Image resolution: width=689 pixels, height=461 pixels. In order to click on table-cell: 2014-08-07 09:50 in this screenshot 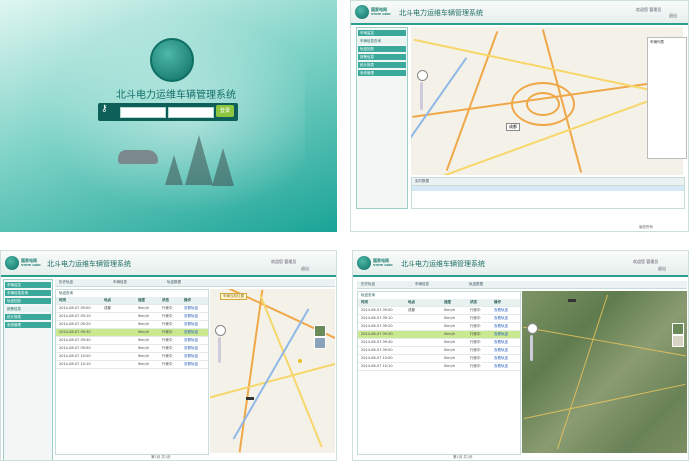, I will do `click(75, 348)`.